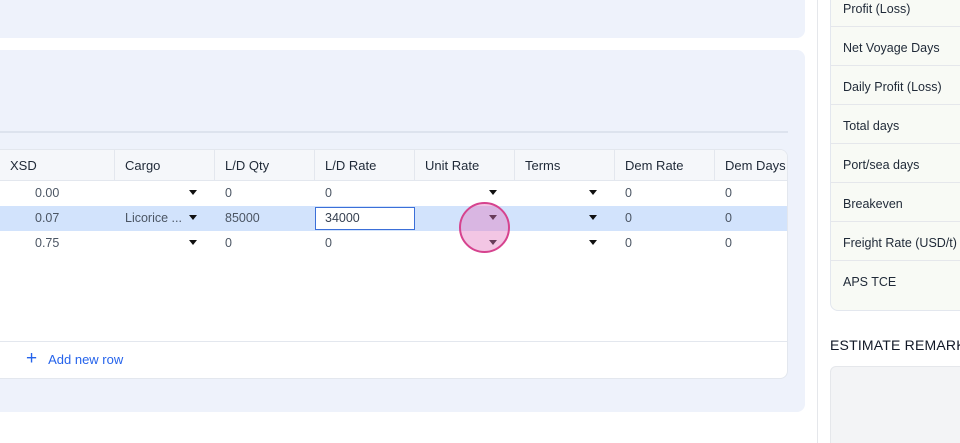  I want to click on table-row: 0.75 0 0 0 0, so click(393, 243).